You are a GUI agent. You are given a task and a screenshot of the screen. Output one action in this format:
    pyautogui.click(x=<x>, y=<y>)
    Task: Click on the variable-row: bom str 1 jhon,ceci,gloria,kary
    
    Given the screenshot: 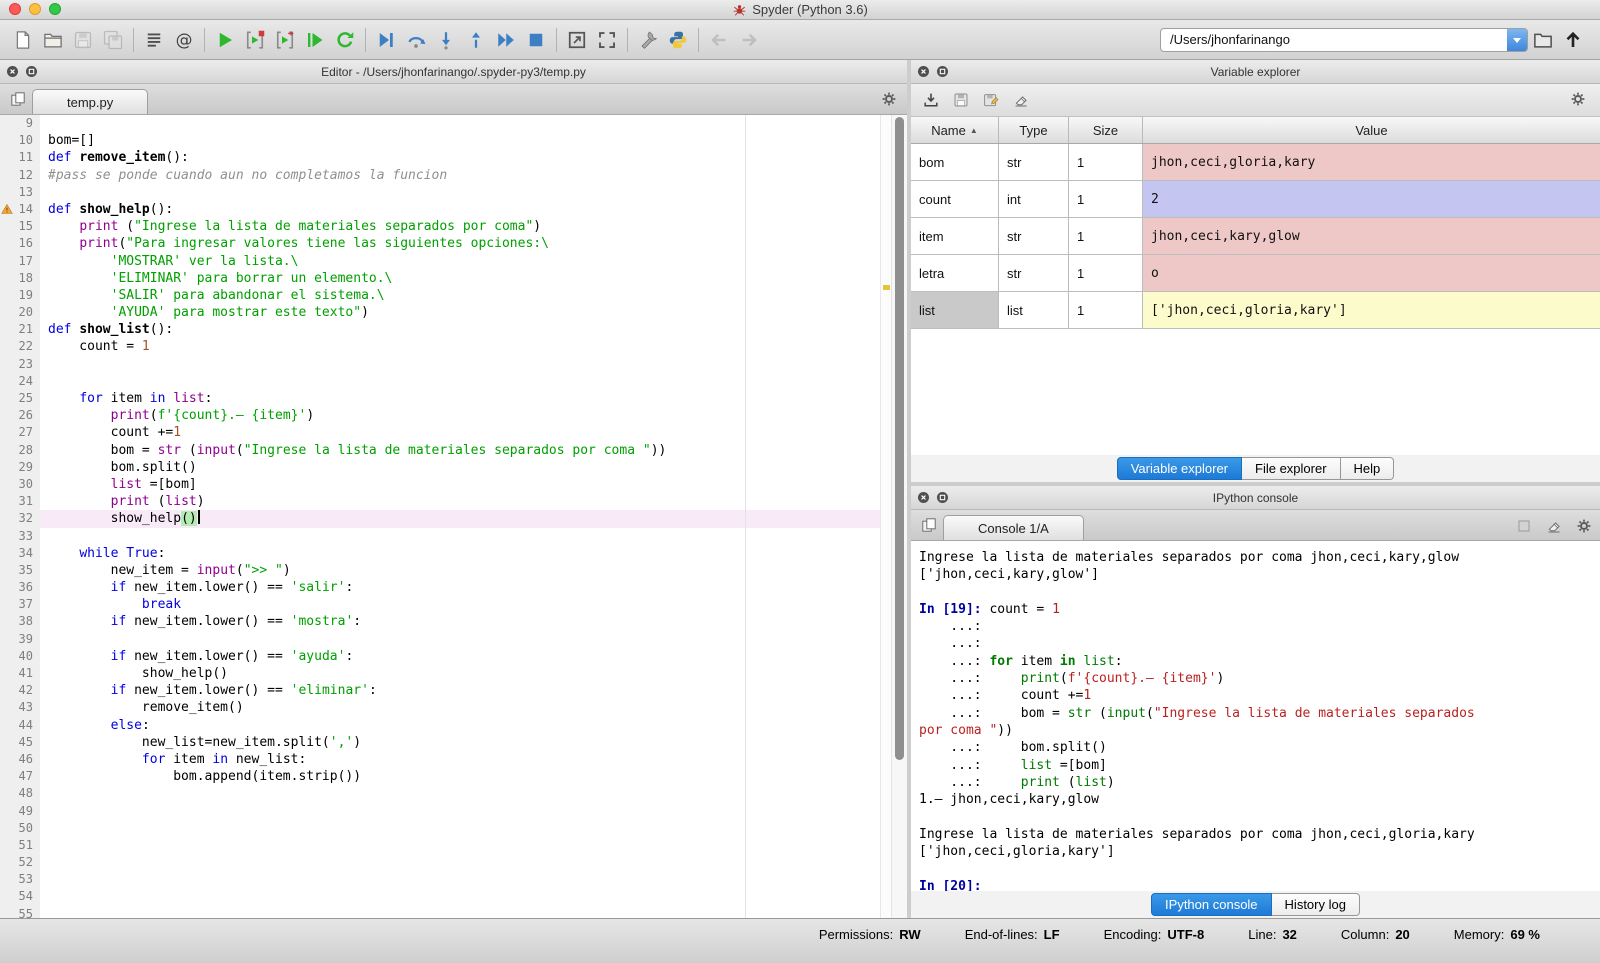 What is the action you would take?
    pyautogui.click(x=1255, y=162)
    